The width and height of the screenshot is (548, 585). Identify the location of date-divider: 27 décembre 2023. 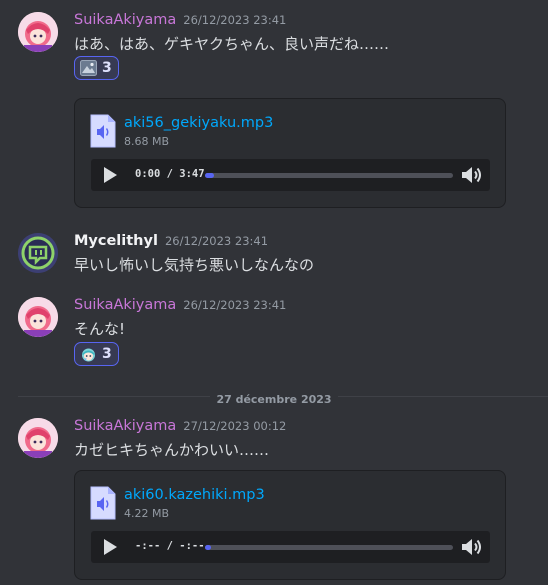
(274, 397).